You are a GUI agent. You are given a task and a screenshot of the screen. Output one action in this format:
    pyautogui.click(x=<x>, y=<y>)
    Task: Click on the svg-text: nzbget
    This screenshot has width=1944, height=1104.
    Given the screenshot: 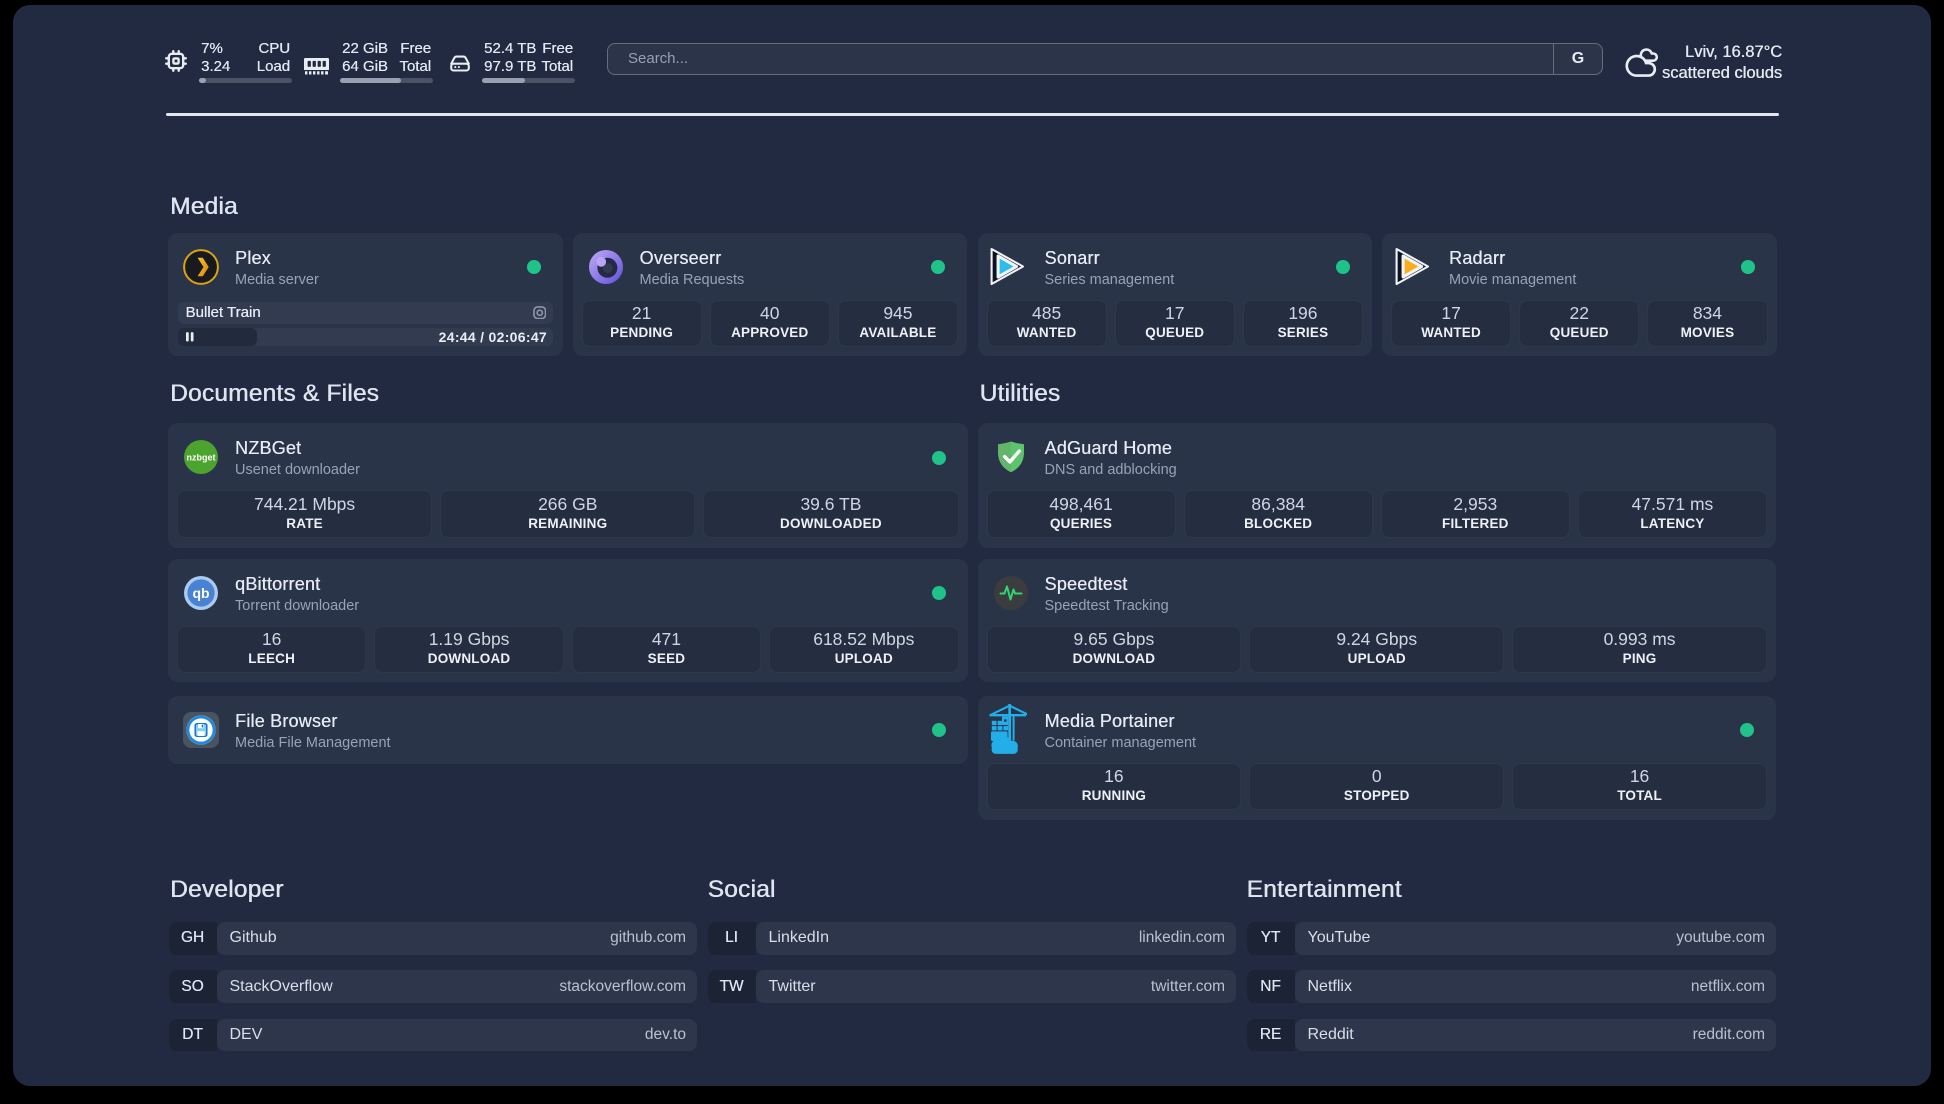 What is the action you would take?
    pyautogui.click(x=201, y=458)
    